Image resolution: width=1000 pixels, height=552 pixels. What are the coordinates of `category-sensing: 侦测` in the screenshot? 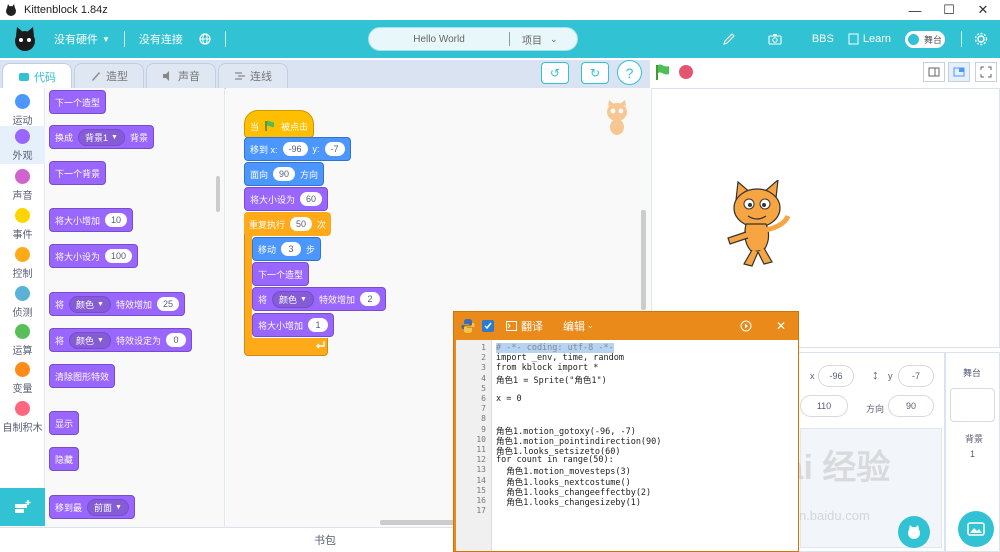 It's located at (22, 302).